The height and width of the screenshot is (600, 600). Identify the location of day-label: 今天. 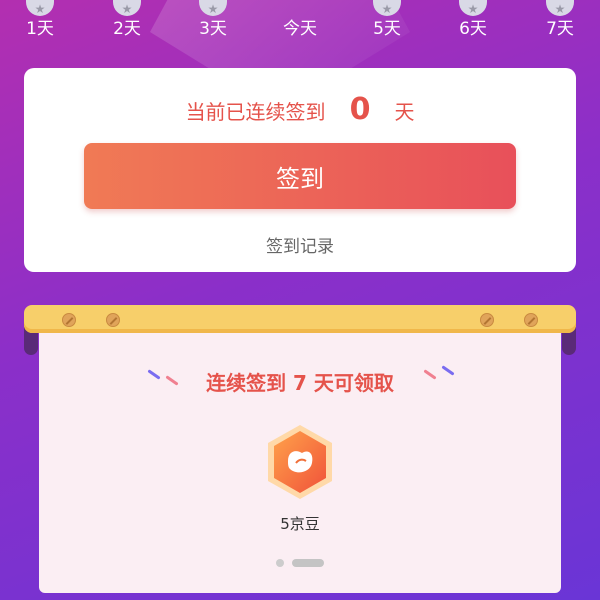
(300, 29).